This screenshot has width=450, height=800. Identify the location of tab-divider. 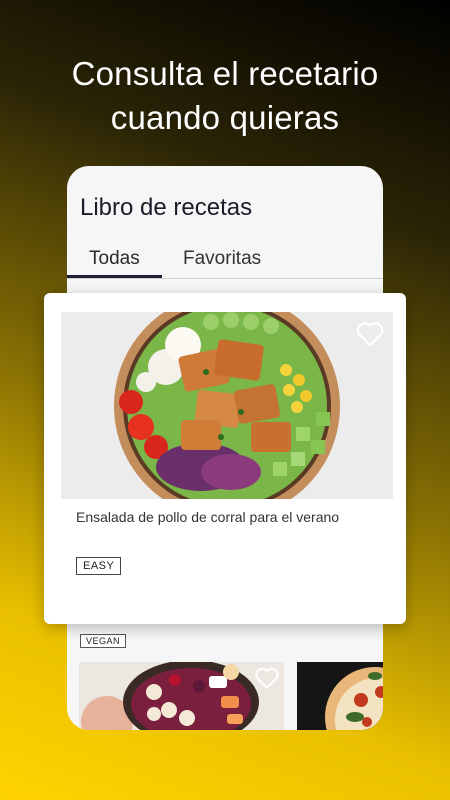
(225, 278).